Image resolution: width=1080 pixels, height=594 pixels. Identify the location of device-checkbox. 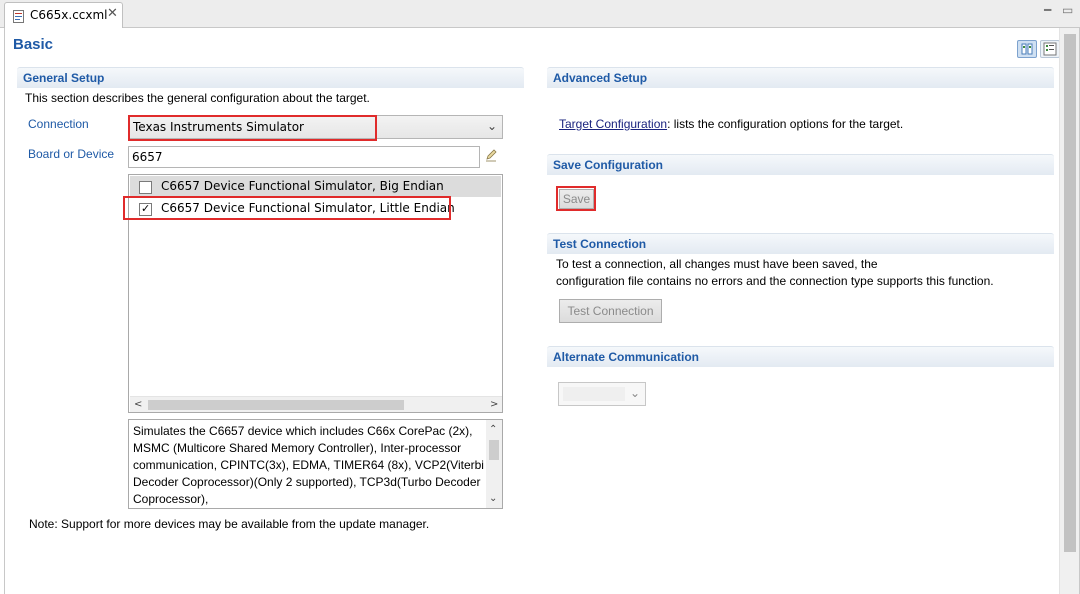
(145, 187).